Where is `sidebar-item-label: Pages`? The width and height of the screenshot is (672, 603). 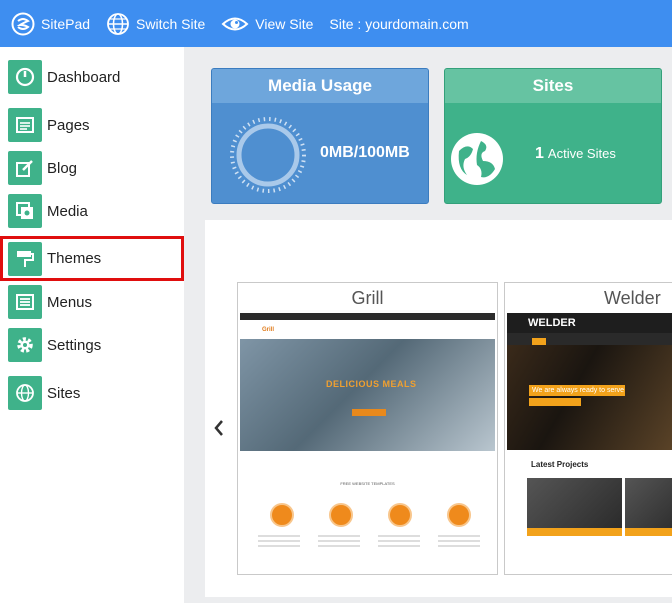
sidebar-item-label: Pages is located at coordinates (68, 125).